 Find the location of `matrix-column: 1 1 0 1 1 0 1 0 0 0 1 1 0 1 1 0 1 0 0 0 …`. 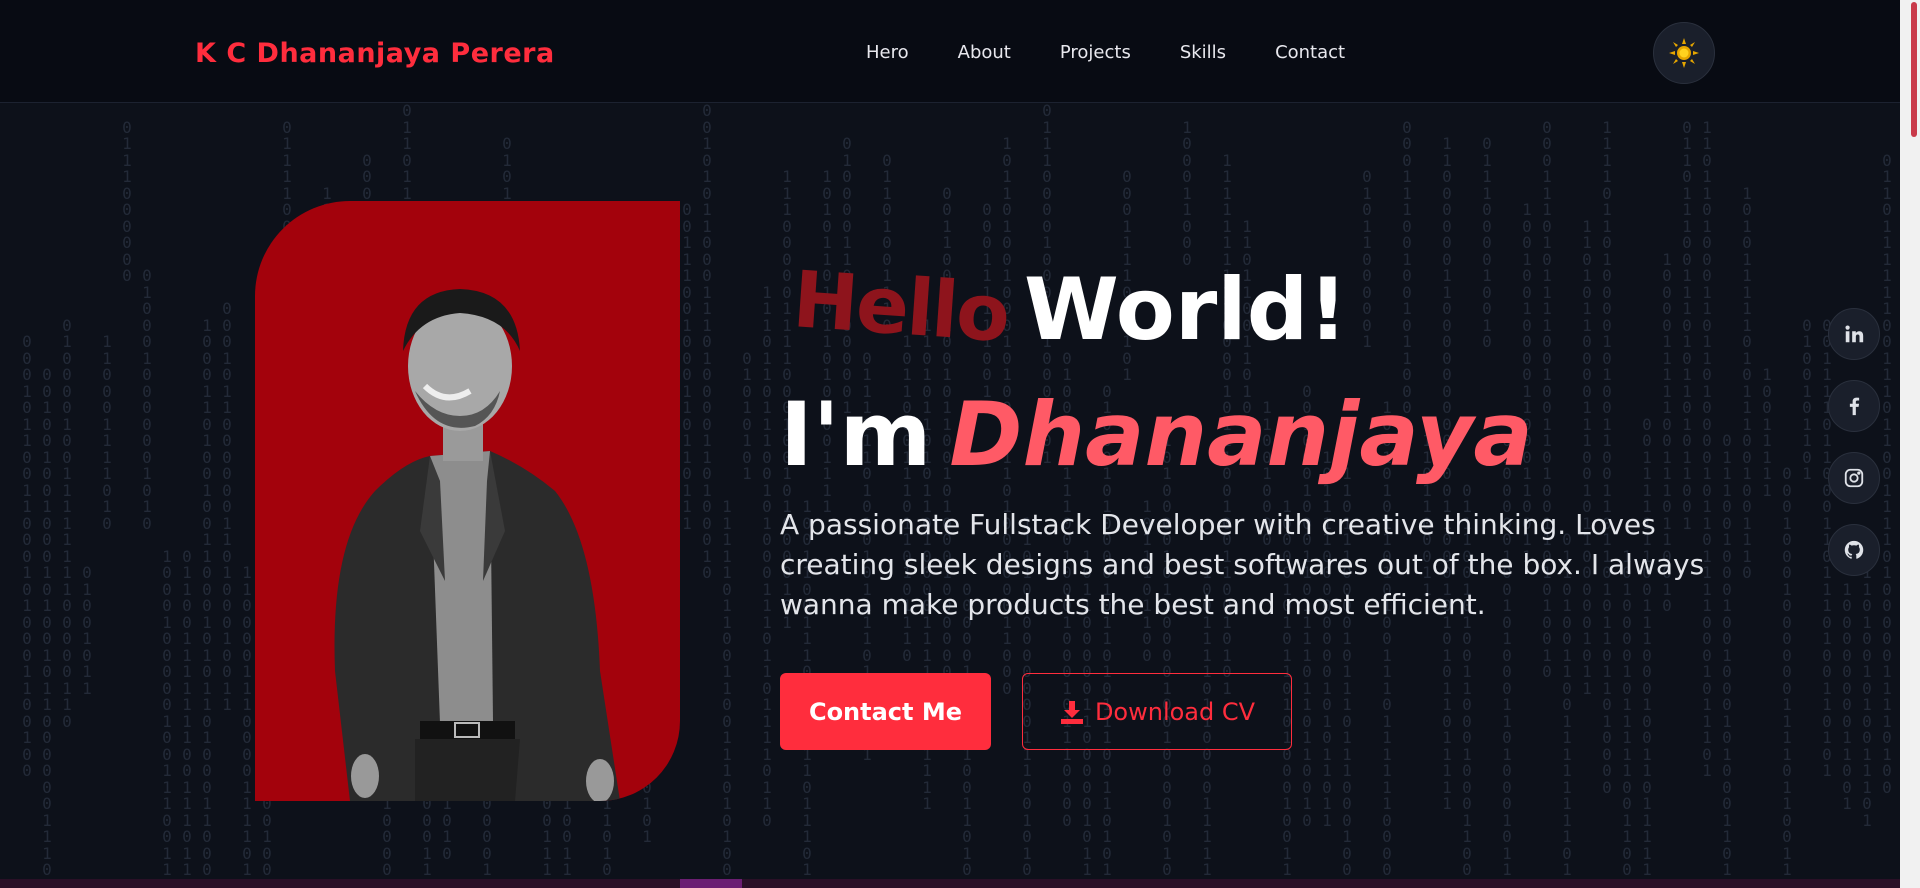

matrix-column: 1 1 0 1 1 0 1 0 0 0 1 1 0 1 1 0 1 0 0 0 … is located at coordinates (1707, 448).